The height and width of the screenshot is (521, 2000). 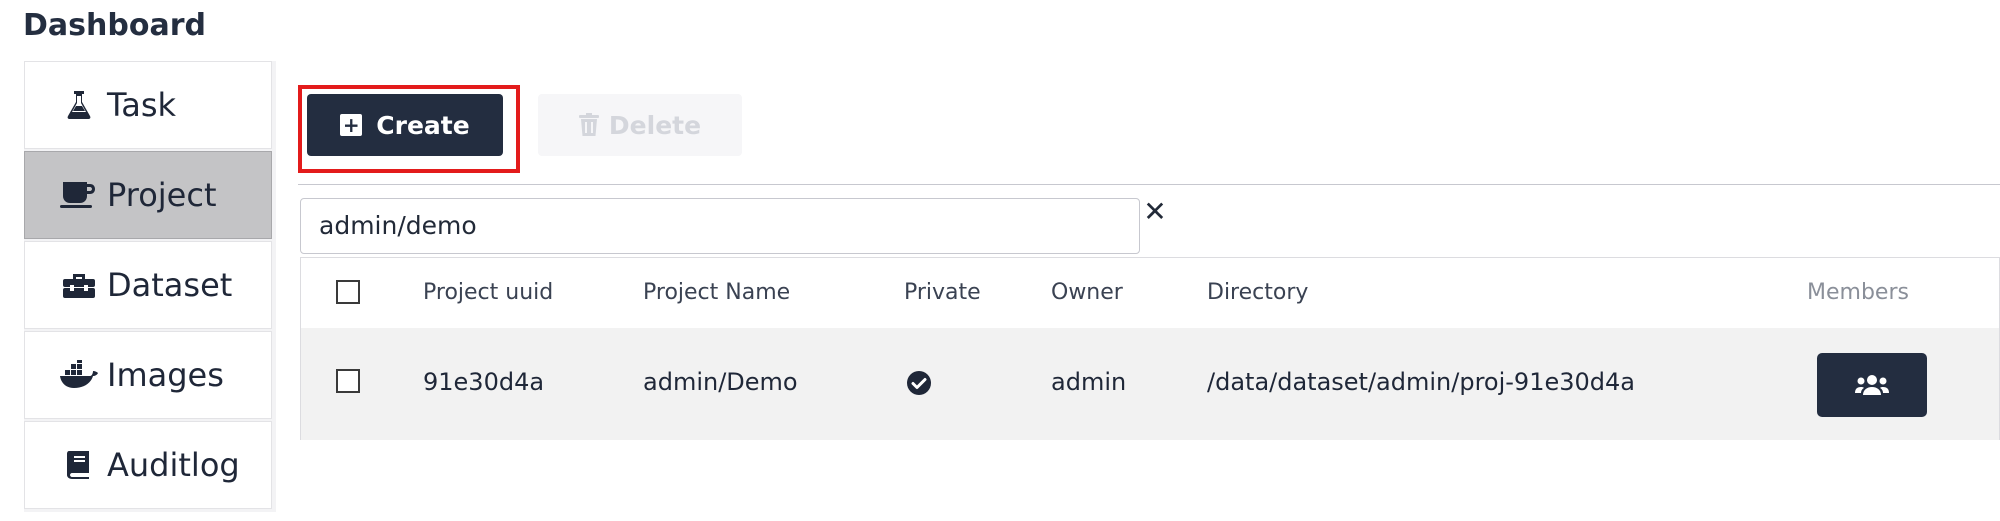 What do you see at coordinates (423, 125) in the screenshot?
I see `create-button-label: Create` at bounding box center [423, 125].